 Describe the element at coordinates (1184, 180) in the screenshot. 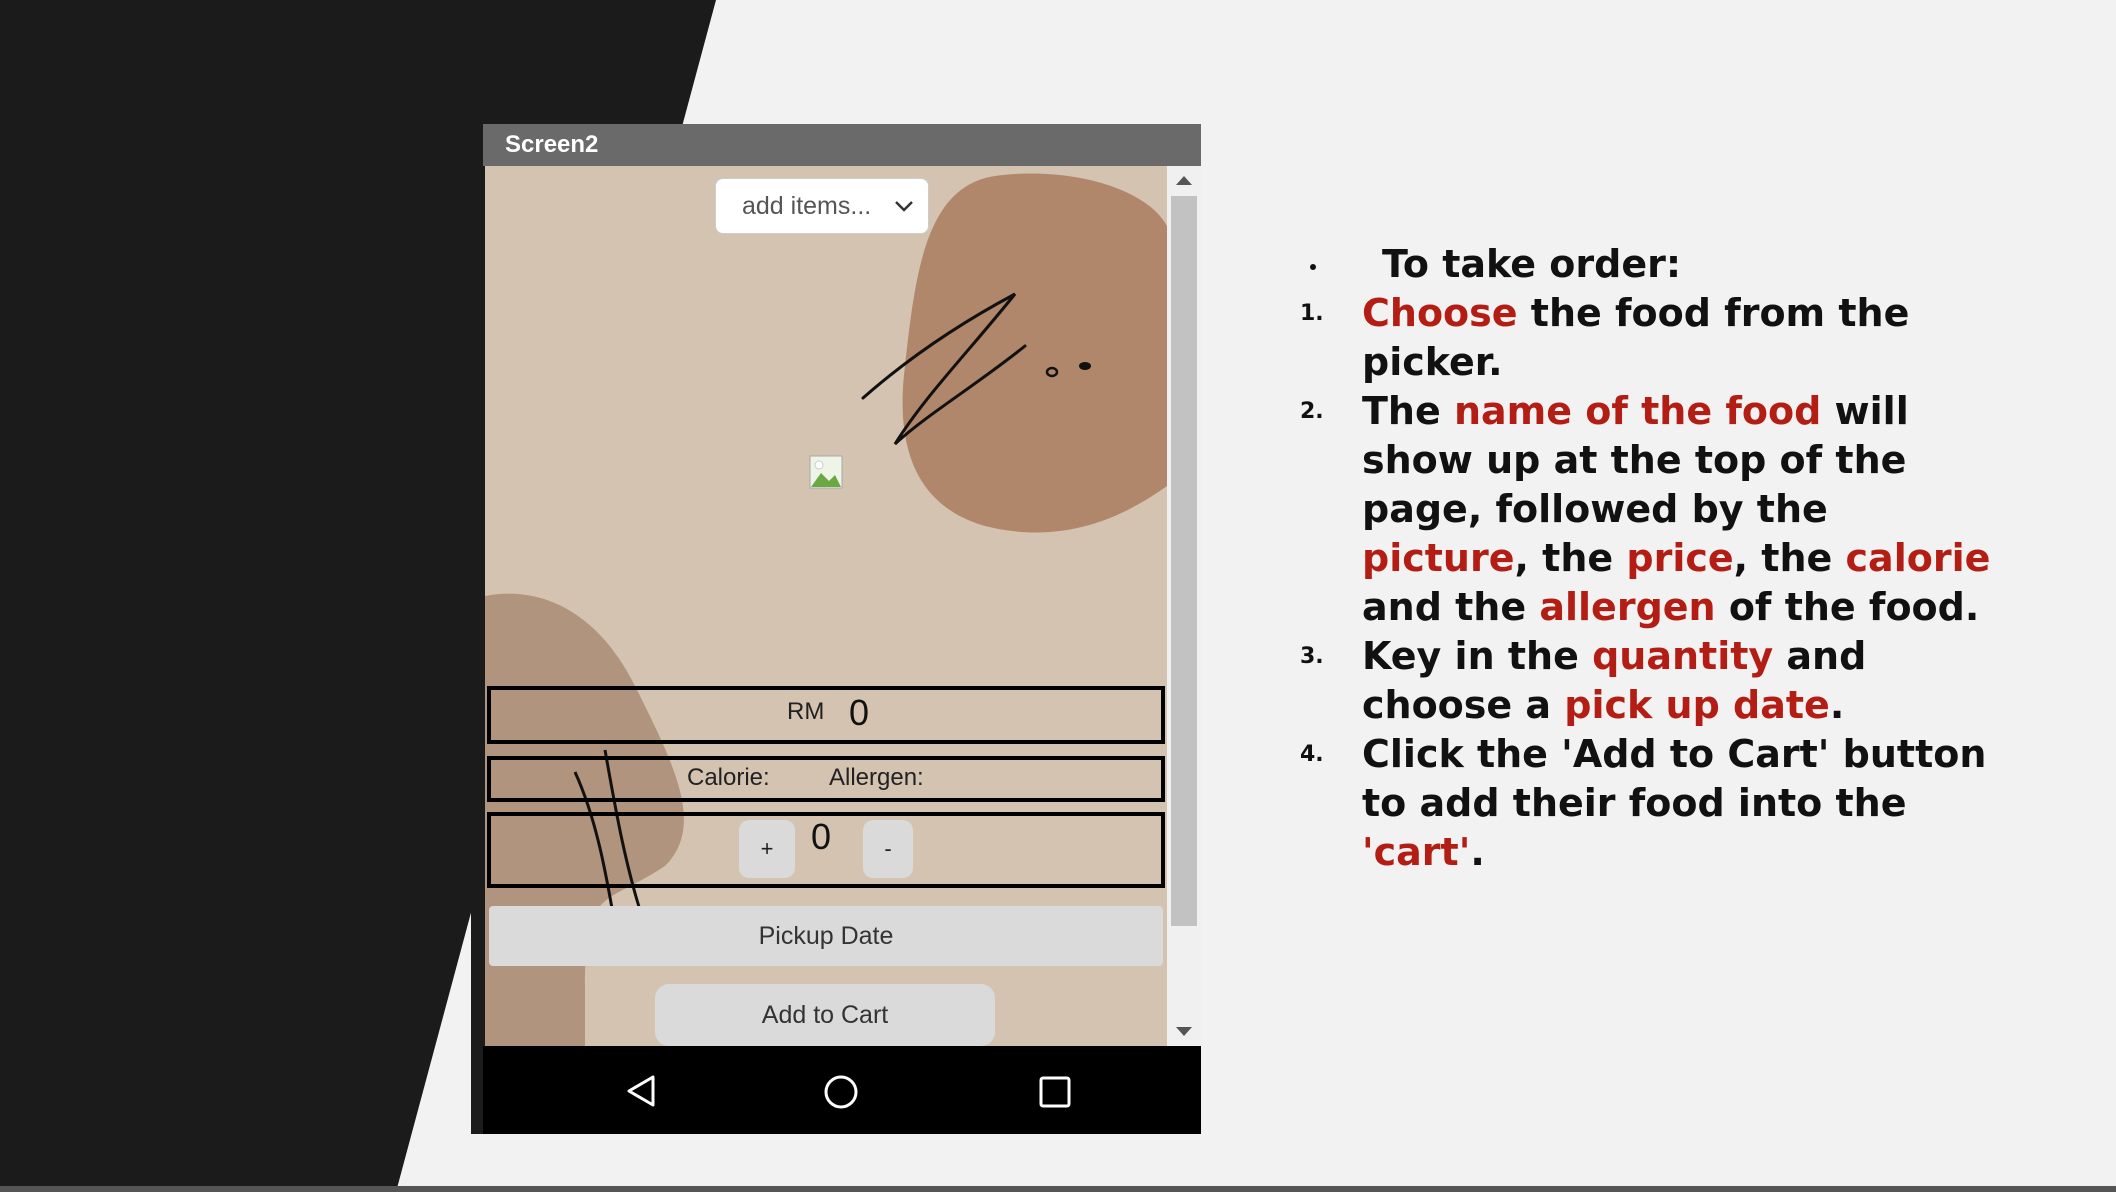

I see `scroll-up-arrow-icon` at that location.